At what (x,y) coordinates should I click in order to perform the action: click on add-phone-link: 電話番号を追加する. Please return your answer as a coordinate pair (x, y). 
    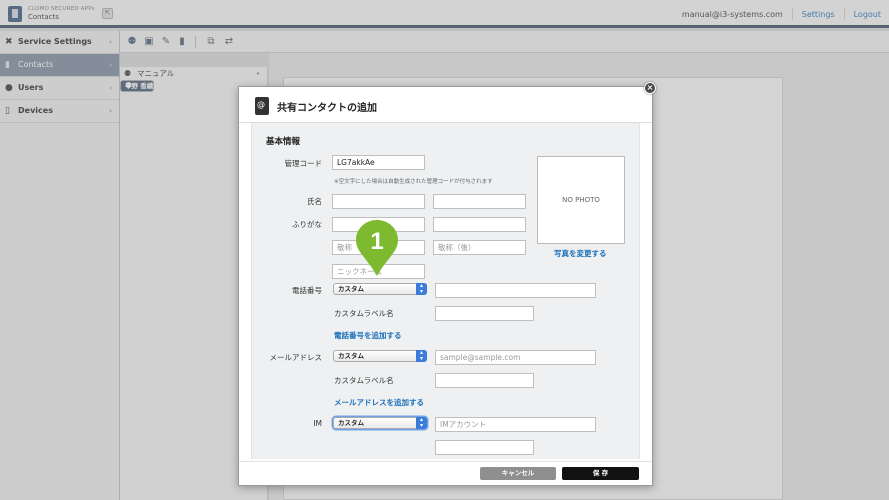
    Looking at the image, I should click on (368, 335).